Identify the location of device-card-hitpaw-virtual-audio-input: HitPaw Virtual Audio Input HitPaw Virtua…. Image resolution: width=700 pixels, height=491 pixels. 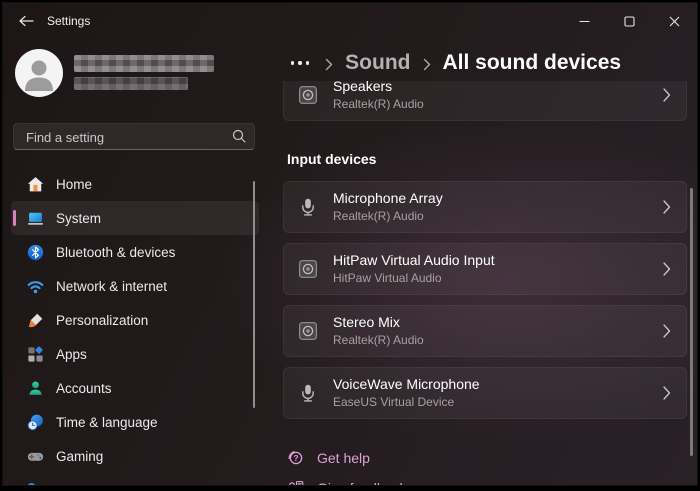
(485, 269).